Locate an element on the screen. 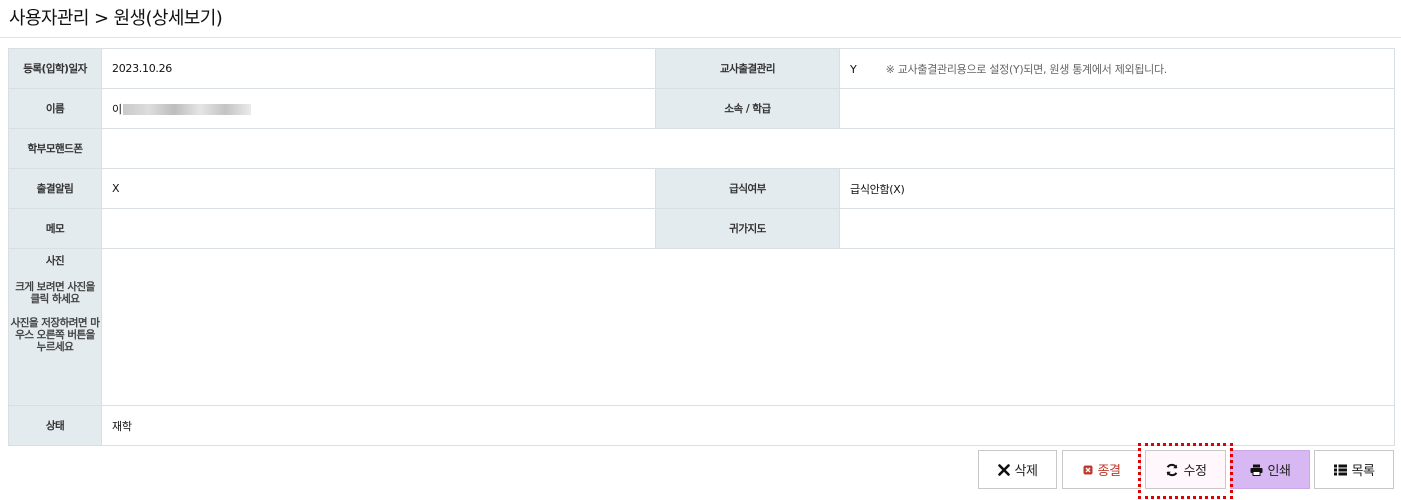 The width and height of the screenshot is (1401, 500). affiliation-label: 소속 / 학급 is located at coordinates (747, 108).